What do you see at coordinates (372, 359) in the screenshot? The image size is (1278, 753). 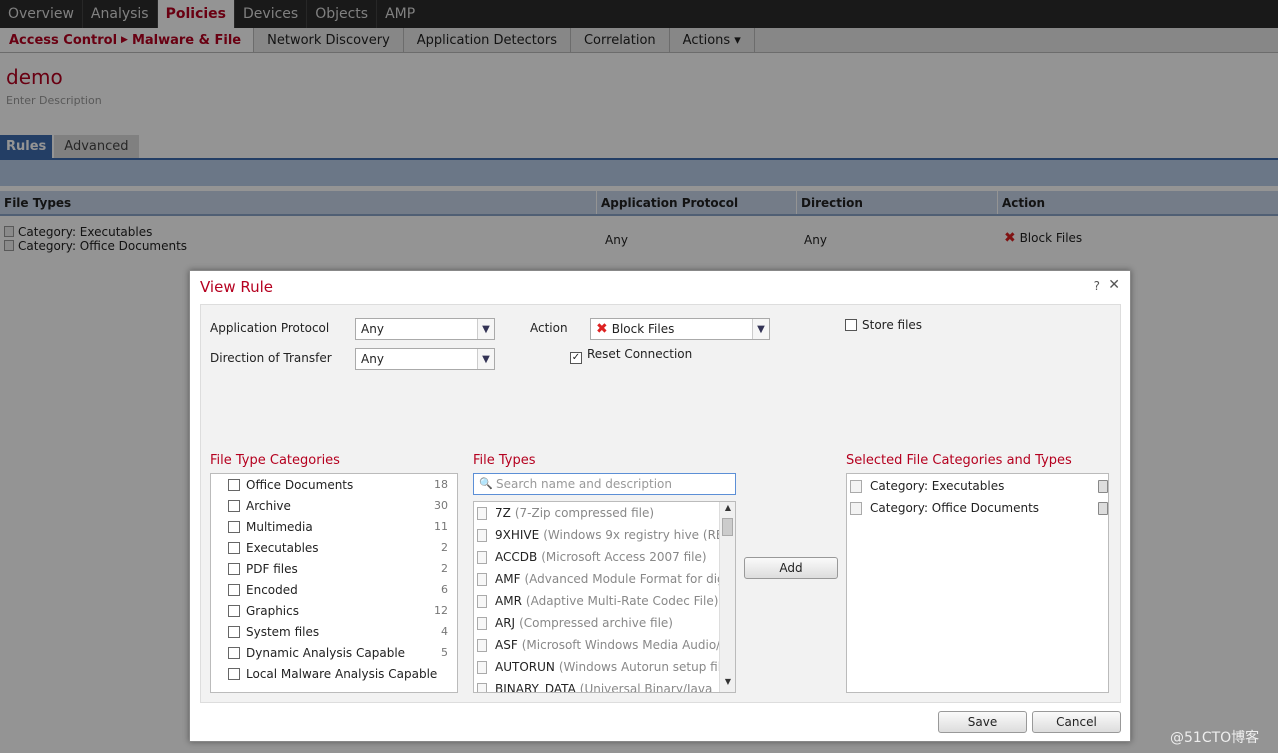 I see `direction-value: Any` at bounding box center [372, 359].